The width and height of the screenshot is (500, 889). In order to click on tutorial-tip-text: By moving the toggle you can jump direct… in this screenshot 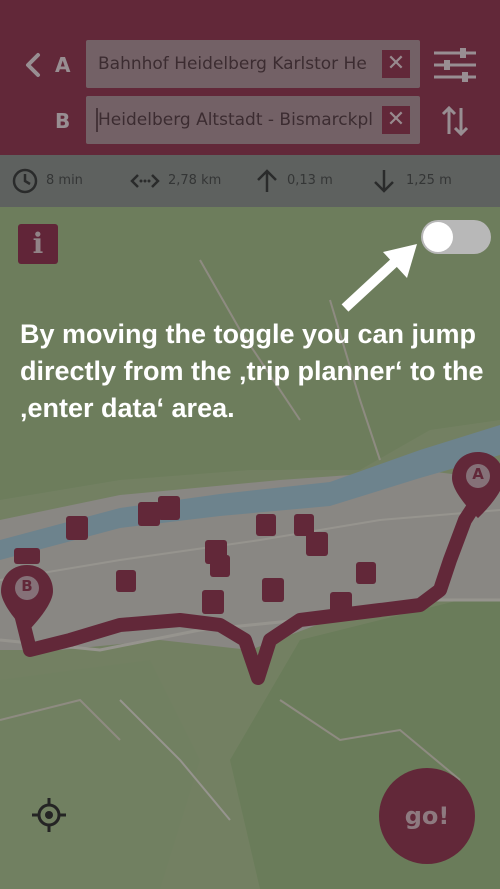, I will do `click(252, 371)`.